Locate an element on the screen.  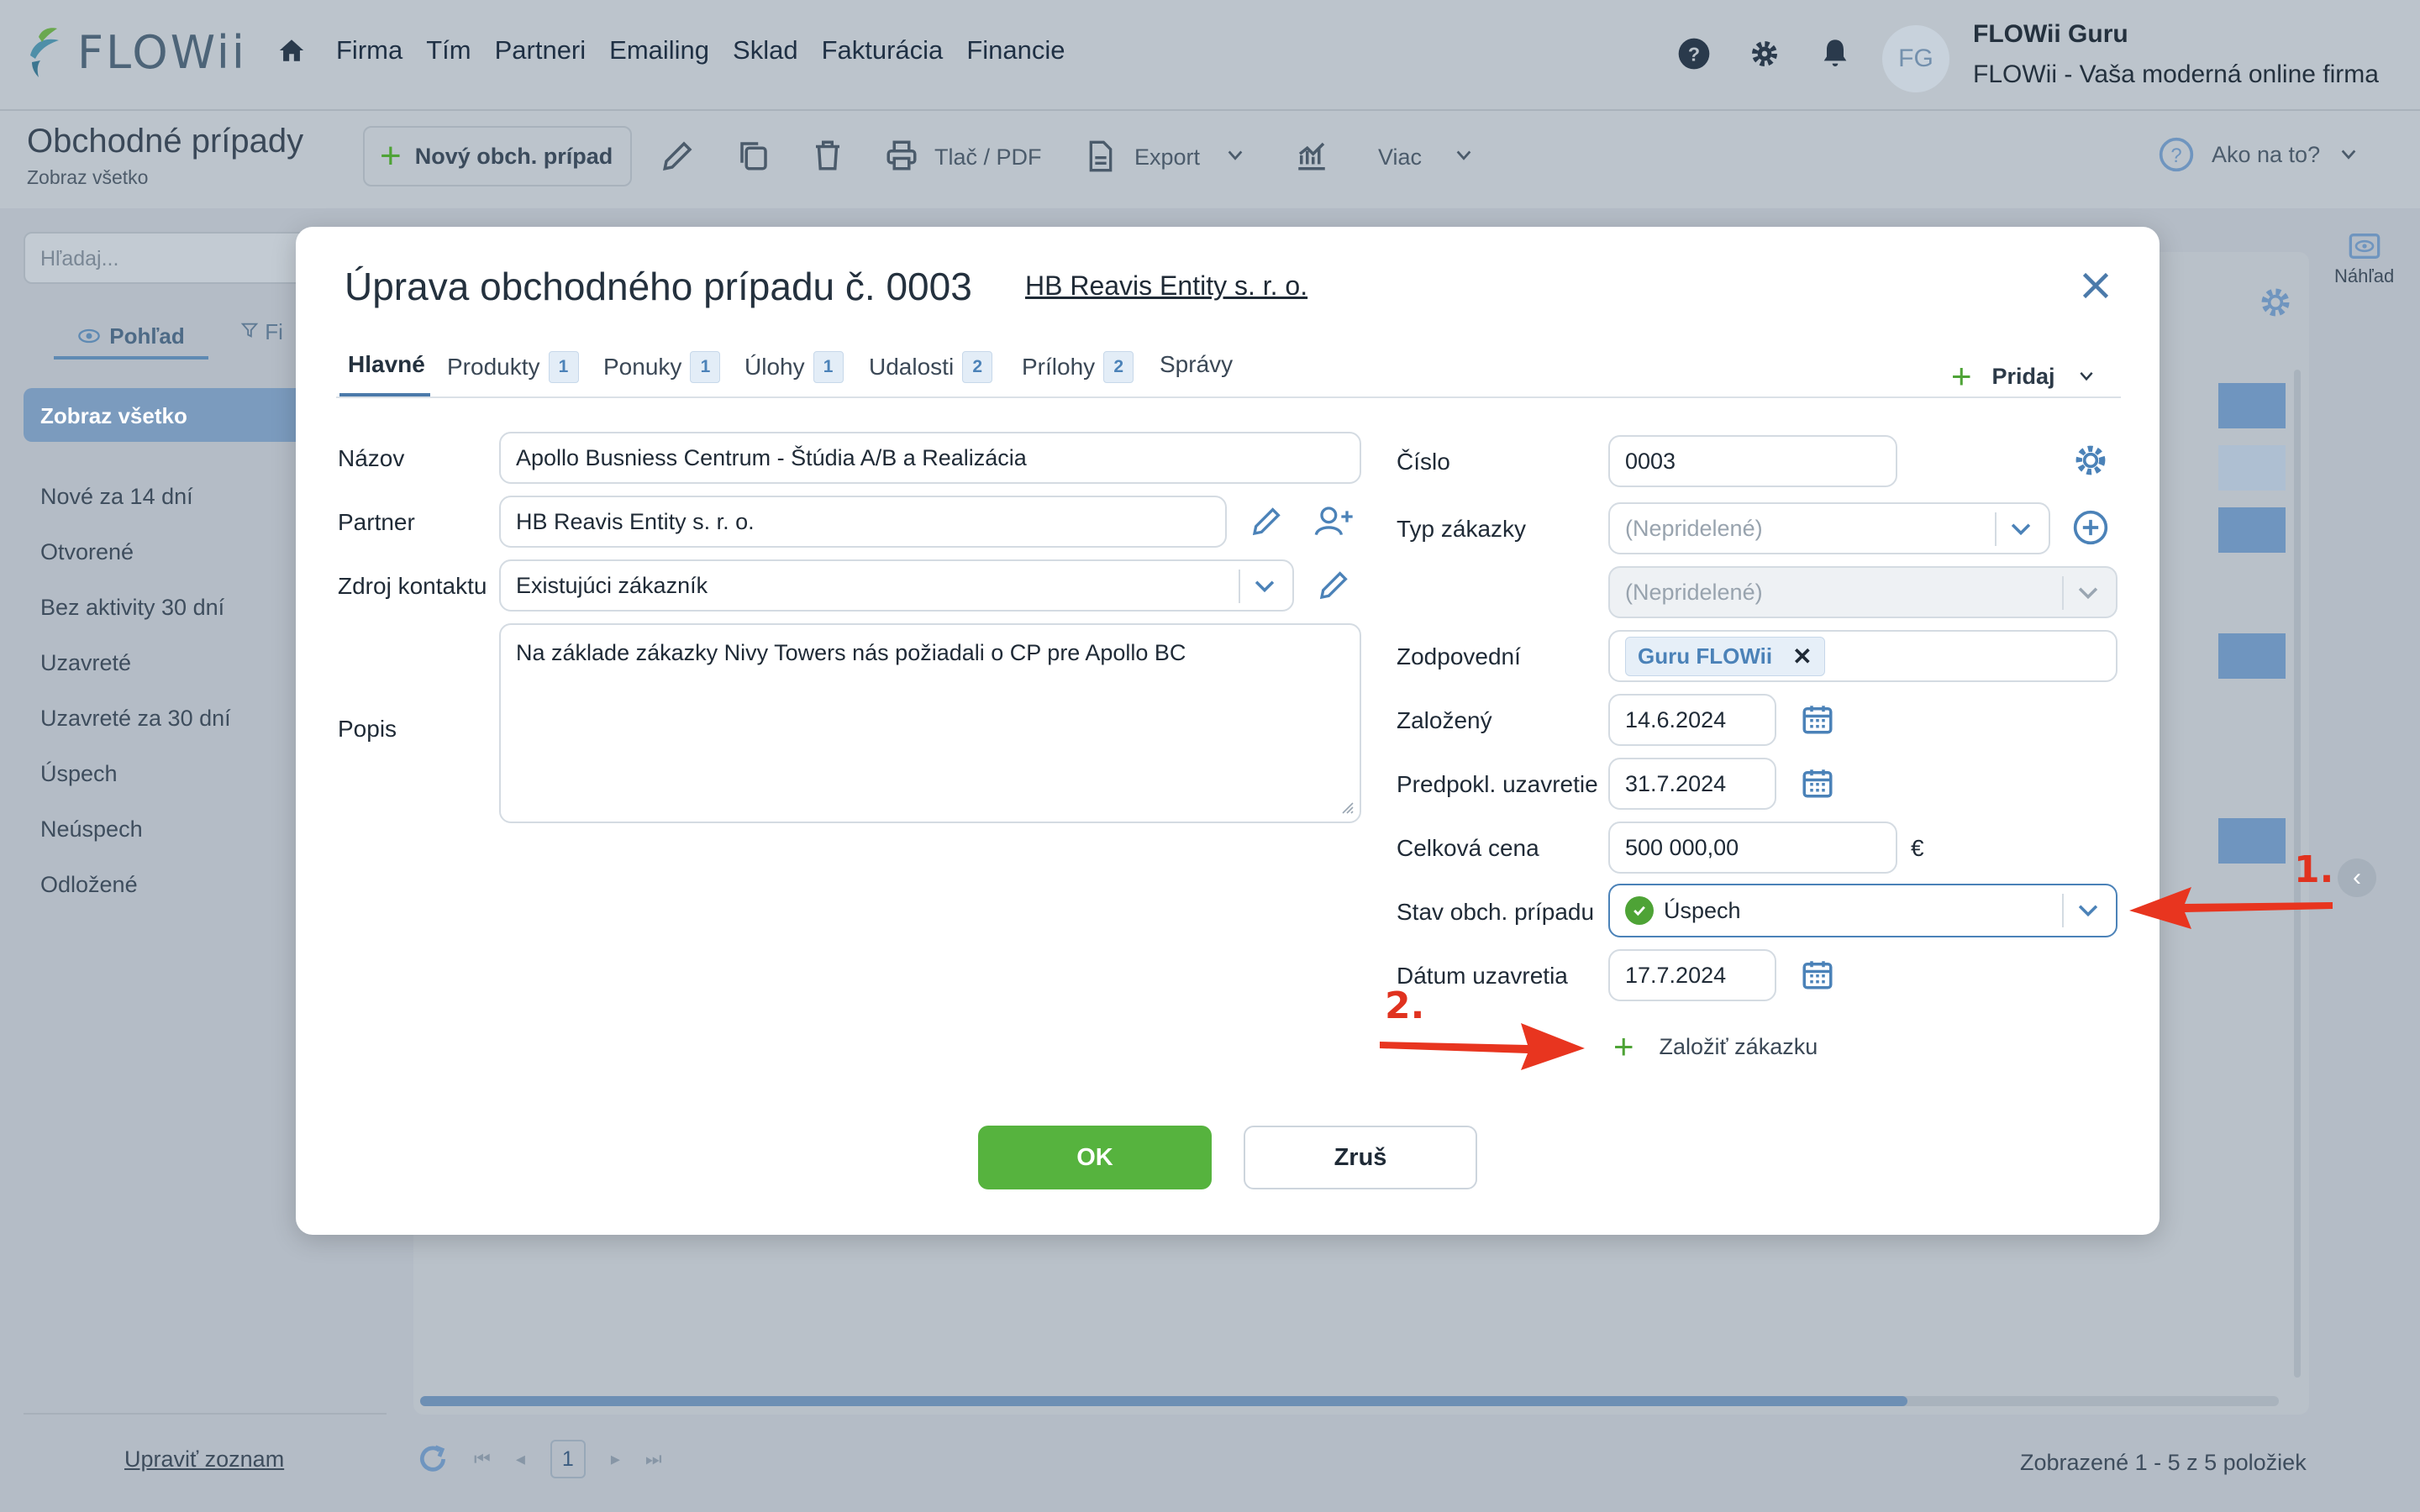
new-deal-button: + Nový obch. prípad is located at coordinates (497, 156).